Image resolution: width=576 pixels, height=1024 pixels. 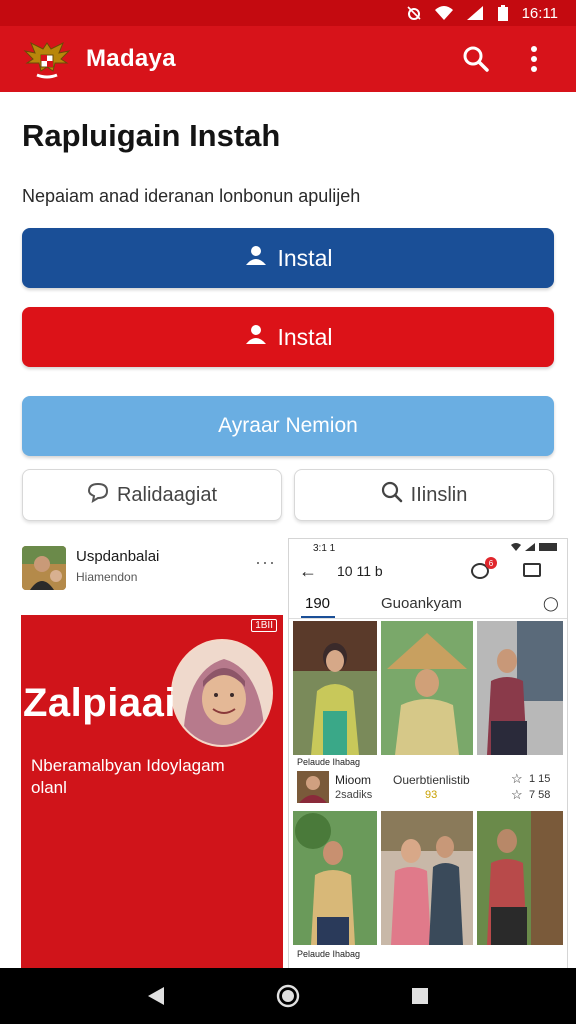 What do you see at coordinates (414, 13) in the screenshot?
I see `alarm-icon` at bounding box center [414, 13].